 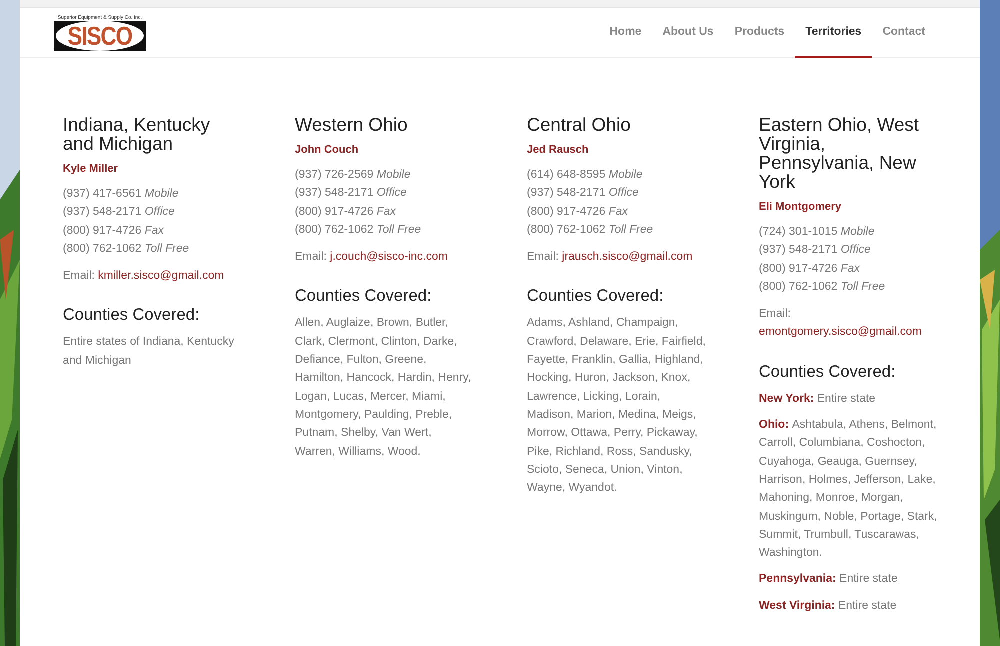 I want to click on counties-text: New York: Entire state, so click(x=818, y=399).